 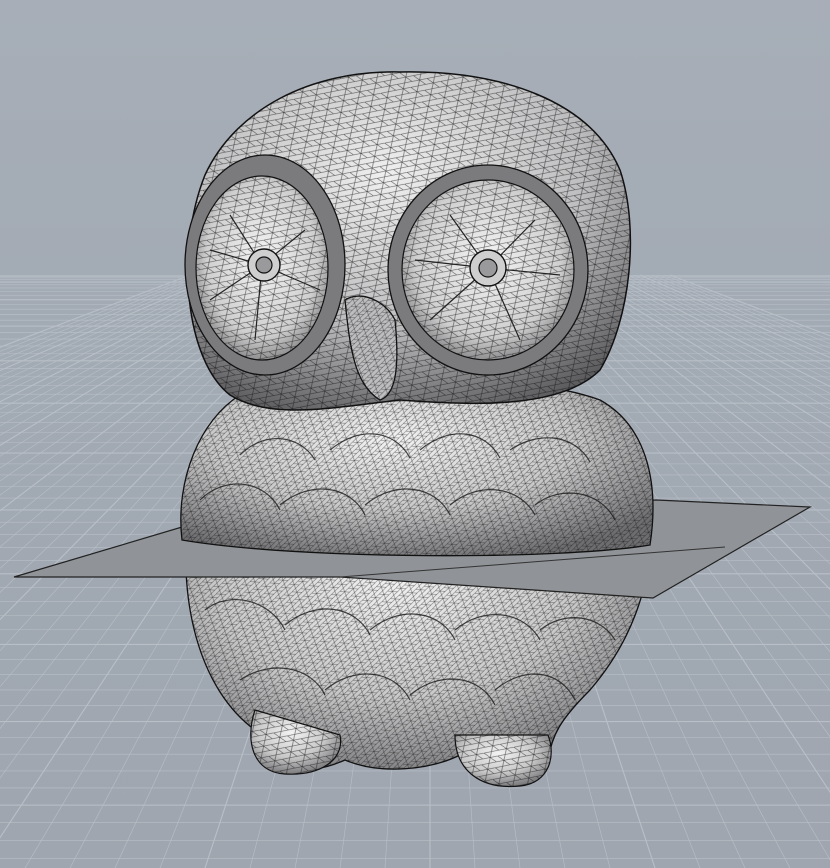 What do you see at coordinates (265, 265) in the screenshot?
I see `owl-left-eye` at bounding box center [265, 265].